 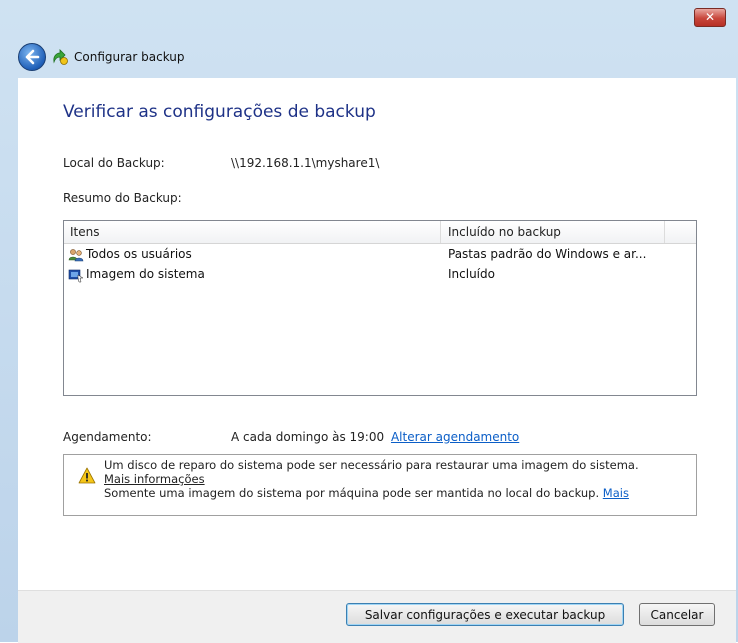 What do you see at coordinates (219, 112) in the screenshot?
I see `page-heading: Verificar as configurações de backup` at bounding box center [219, 112].